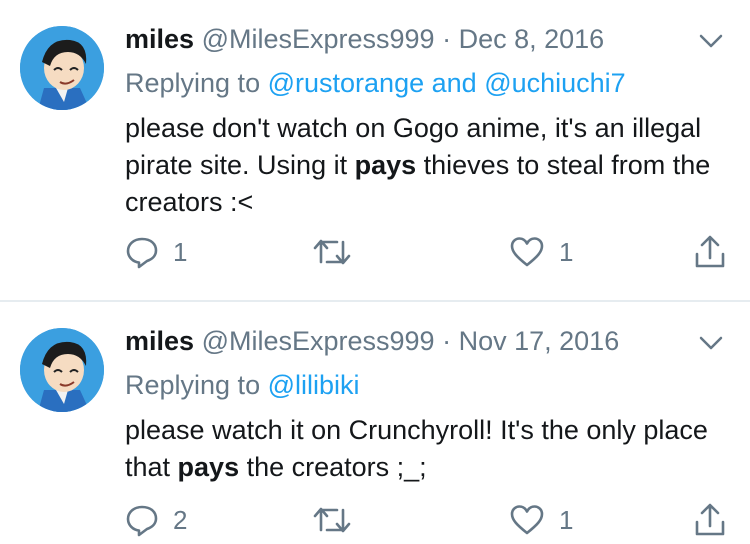 The image size is (750, 544). I want to click on mention-join: and, so click(454, 83).